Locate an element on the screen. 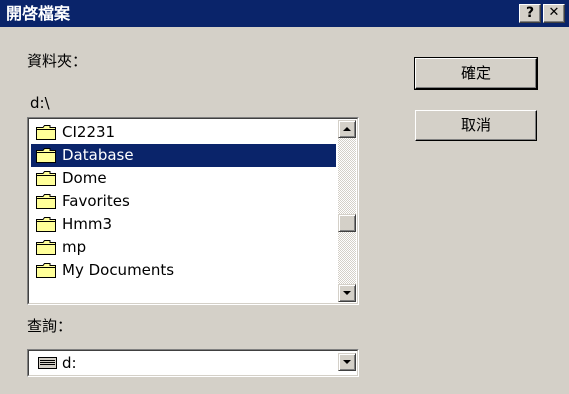 Image resolution: width=569 pixels, height=394 pixels. drives-label: 查詢： is located at coordinates (50, 326).